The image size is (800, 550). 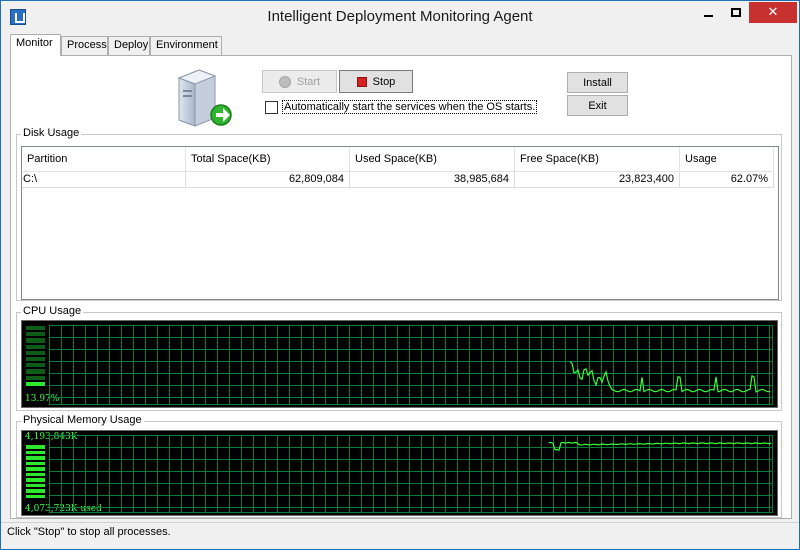 What do you see at coordinates (284, 81) in the screenshot?
I see `play-icon` at bounding box center [284, 81].